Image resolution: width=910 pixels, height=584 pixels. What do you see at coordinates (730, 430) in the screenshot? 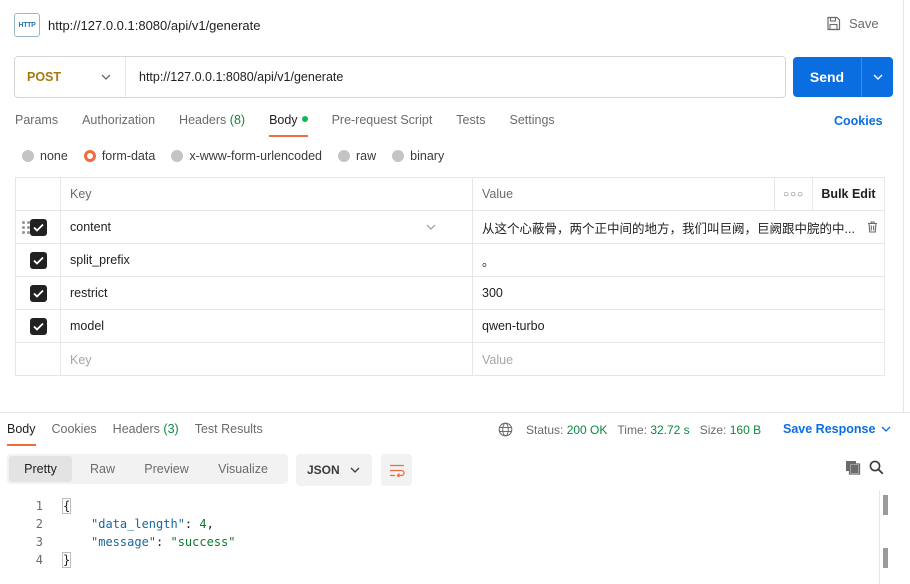
I see `response-size: Size: 160 B` at bounding box center [730, 430].